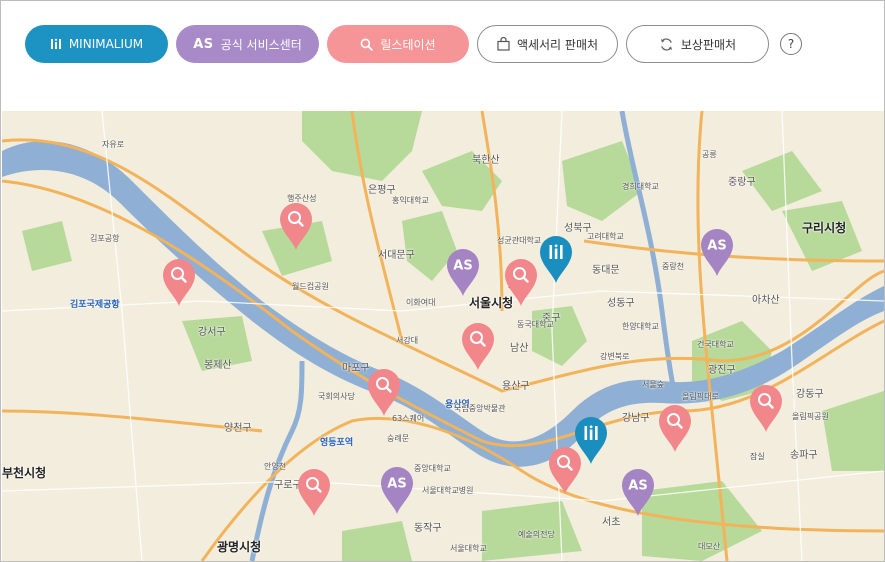 The width and height of the screenshot is (885, 562). What do you see at coordinates (516, 386) in the screenshot?
I see `map-label-yongsan-gu: 용산구` at bounding box center [516, 386].